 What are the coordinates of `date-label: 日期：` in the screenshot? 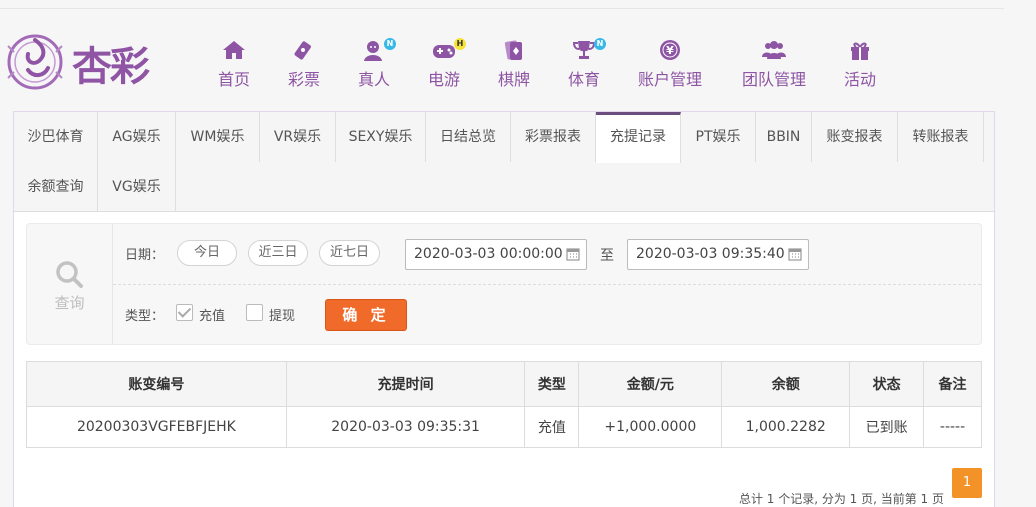 It's located at (145, 255).